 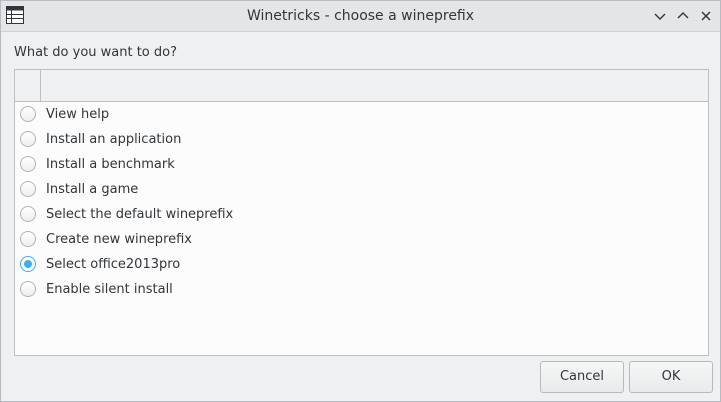 I want to click on option-label: Create new wineprefix, so click(x=119, y=239).